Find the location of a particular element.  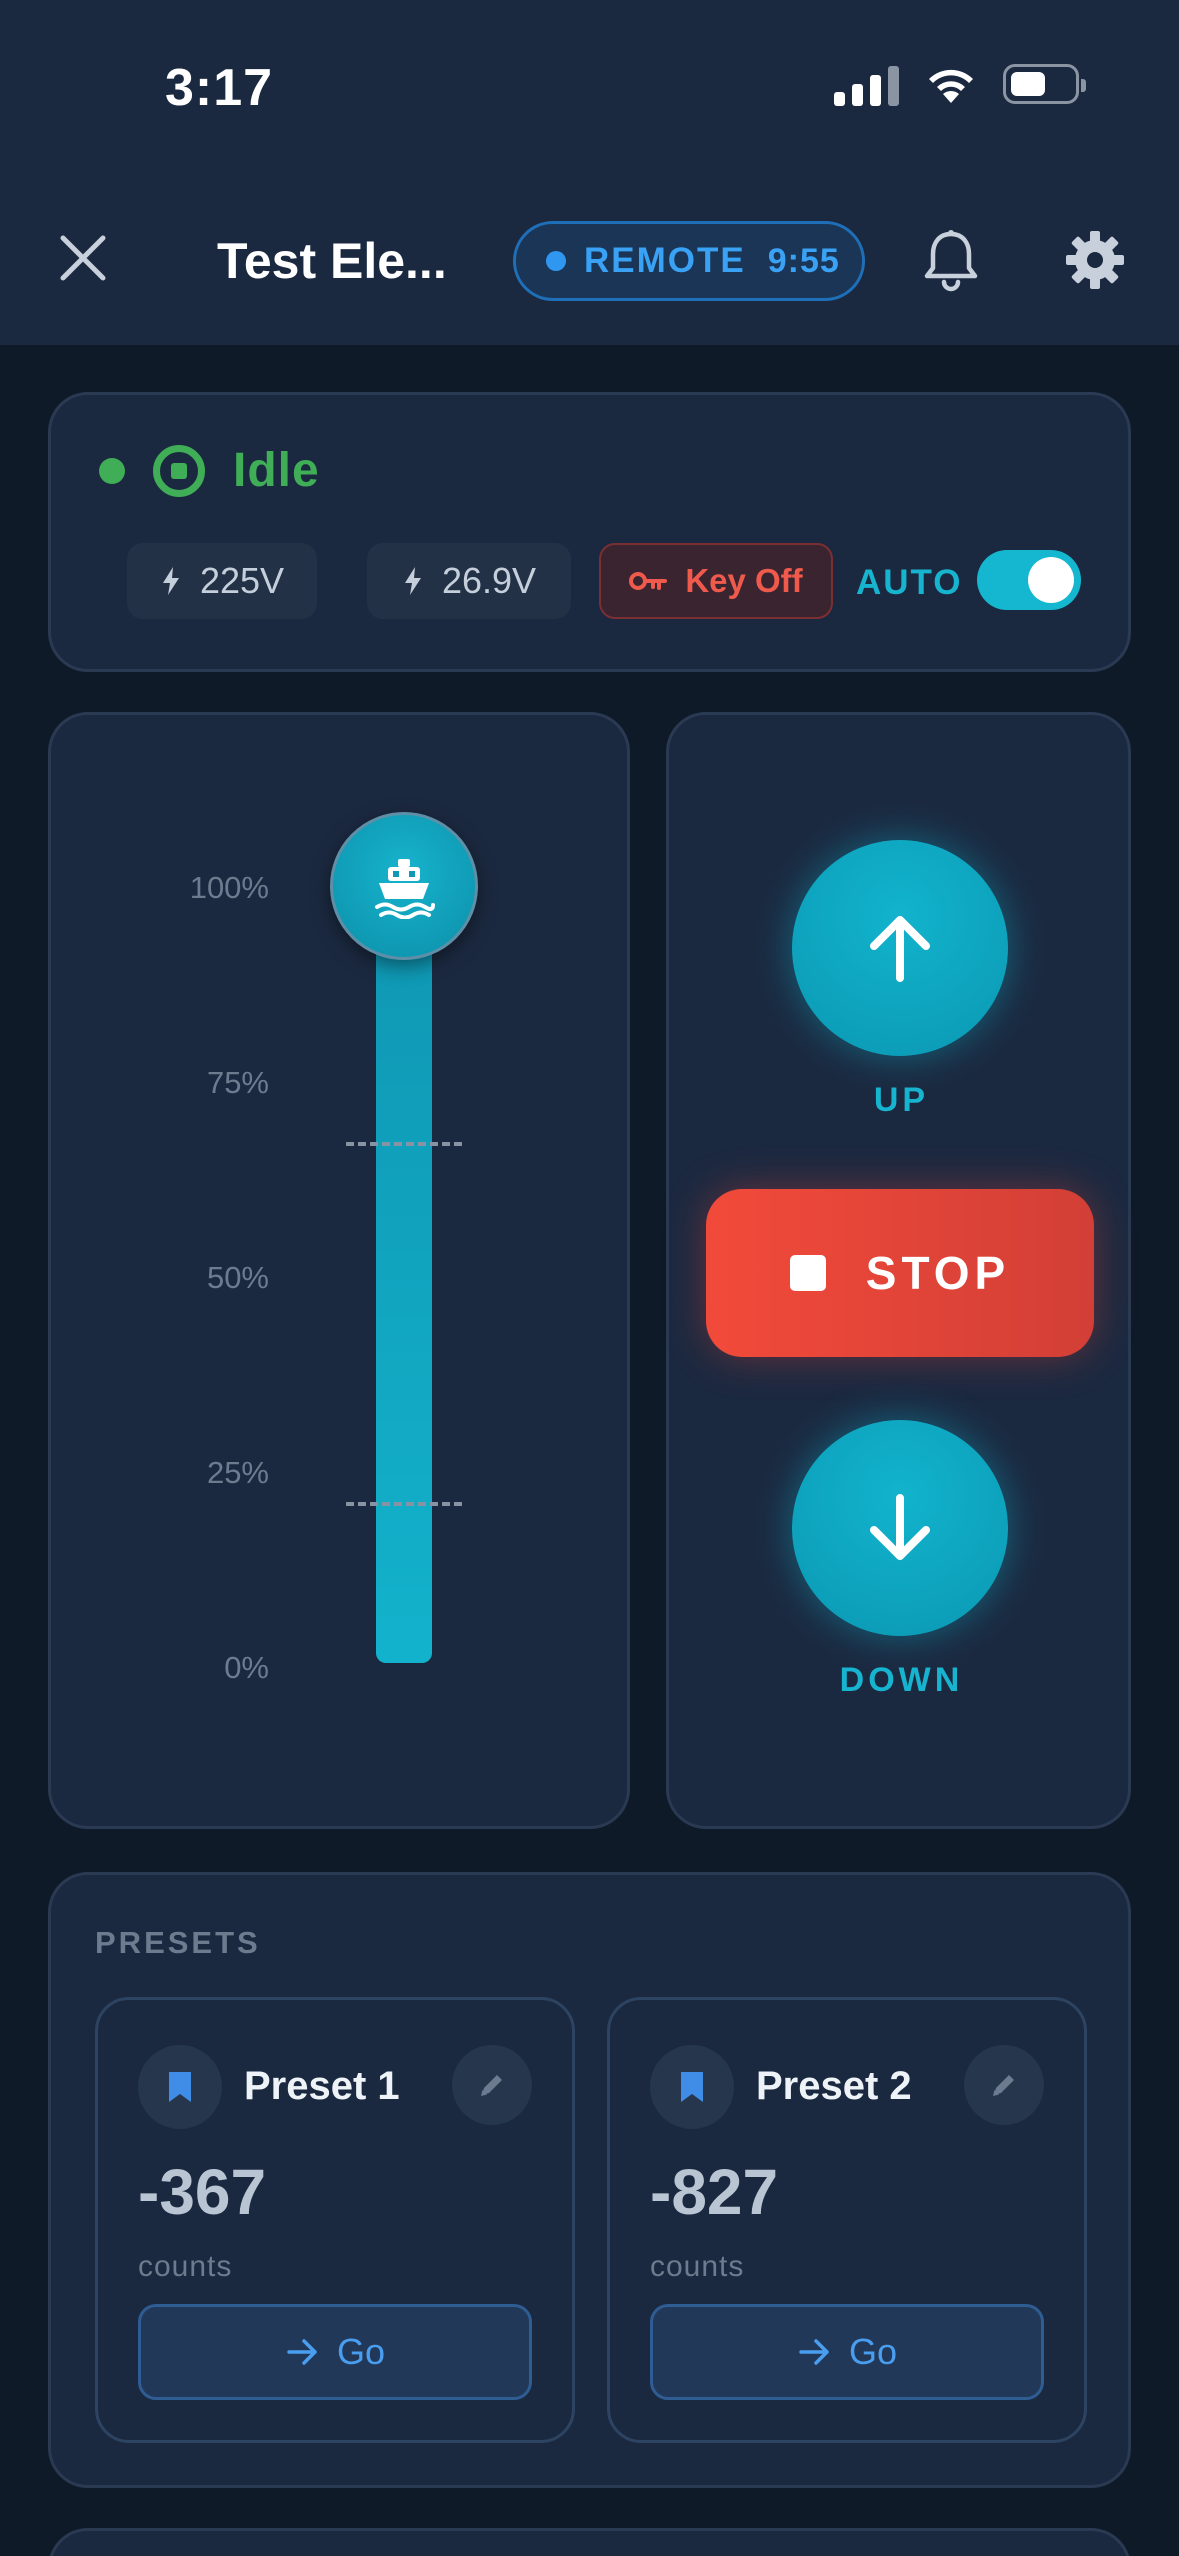

position-track is located at coordinates (404, 1284).